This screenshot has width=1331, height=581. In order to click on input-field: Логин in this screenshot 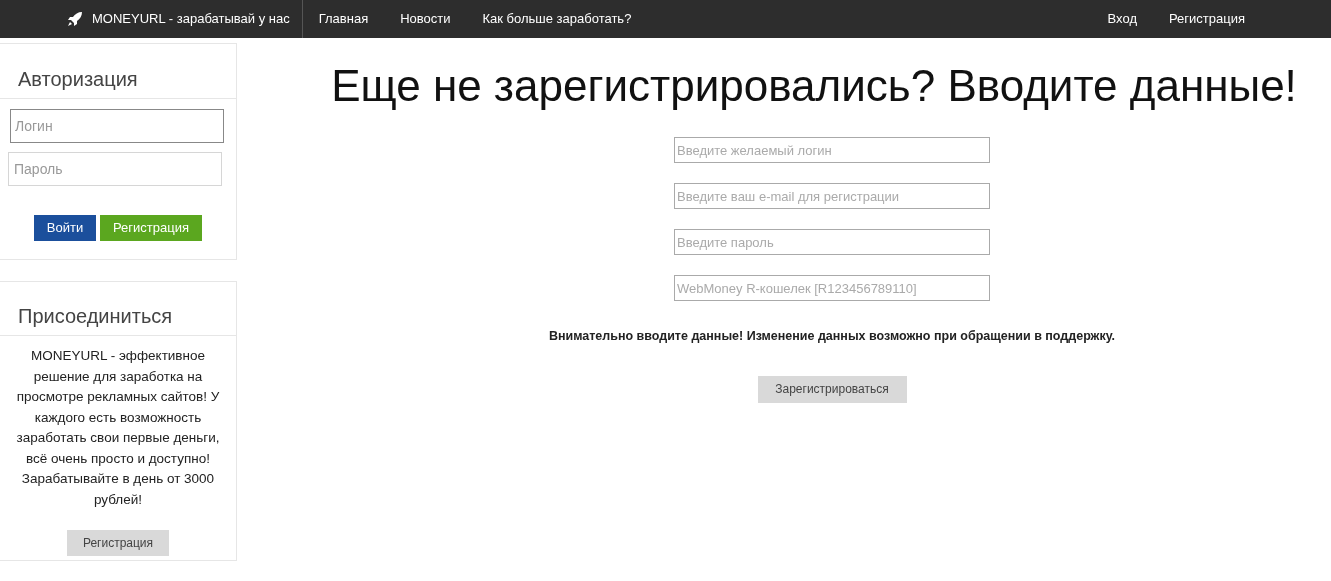, I will do `click(117, 126)`.